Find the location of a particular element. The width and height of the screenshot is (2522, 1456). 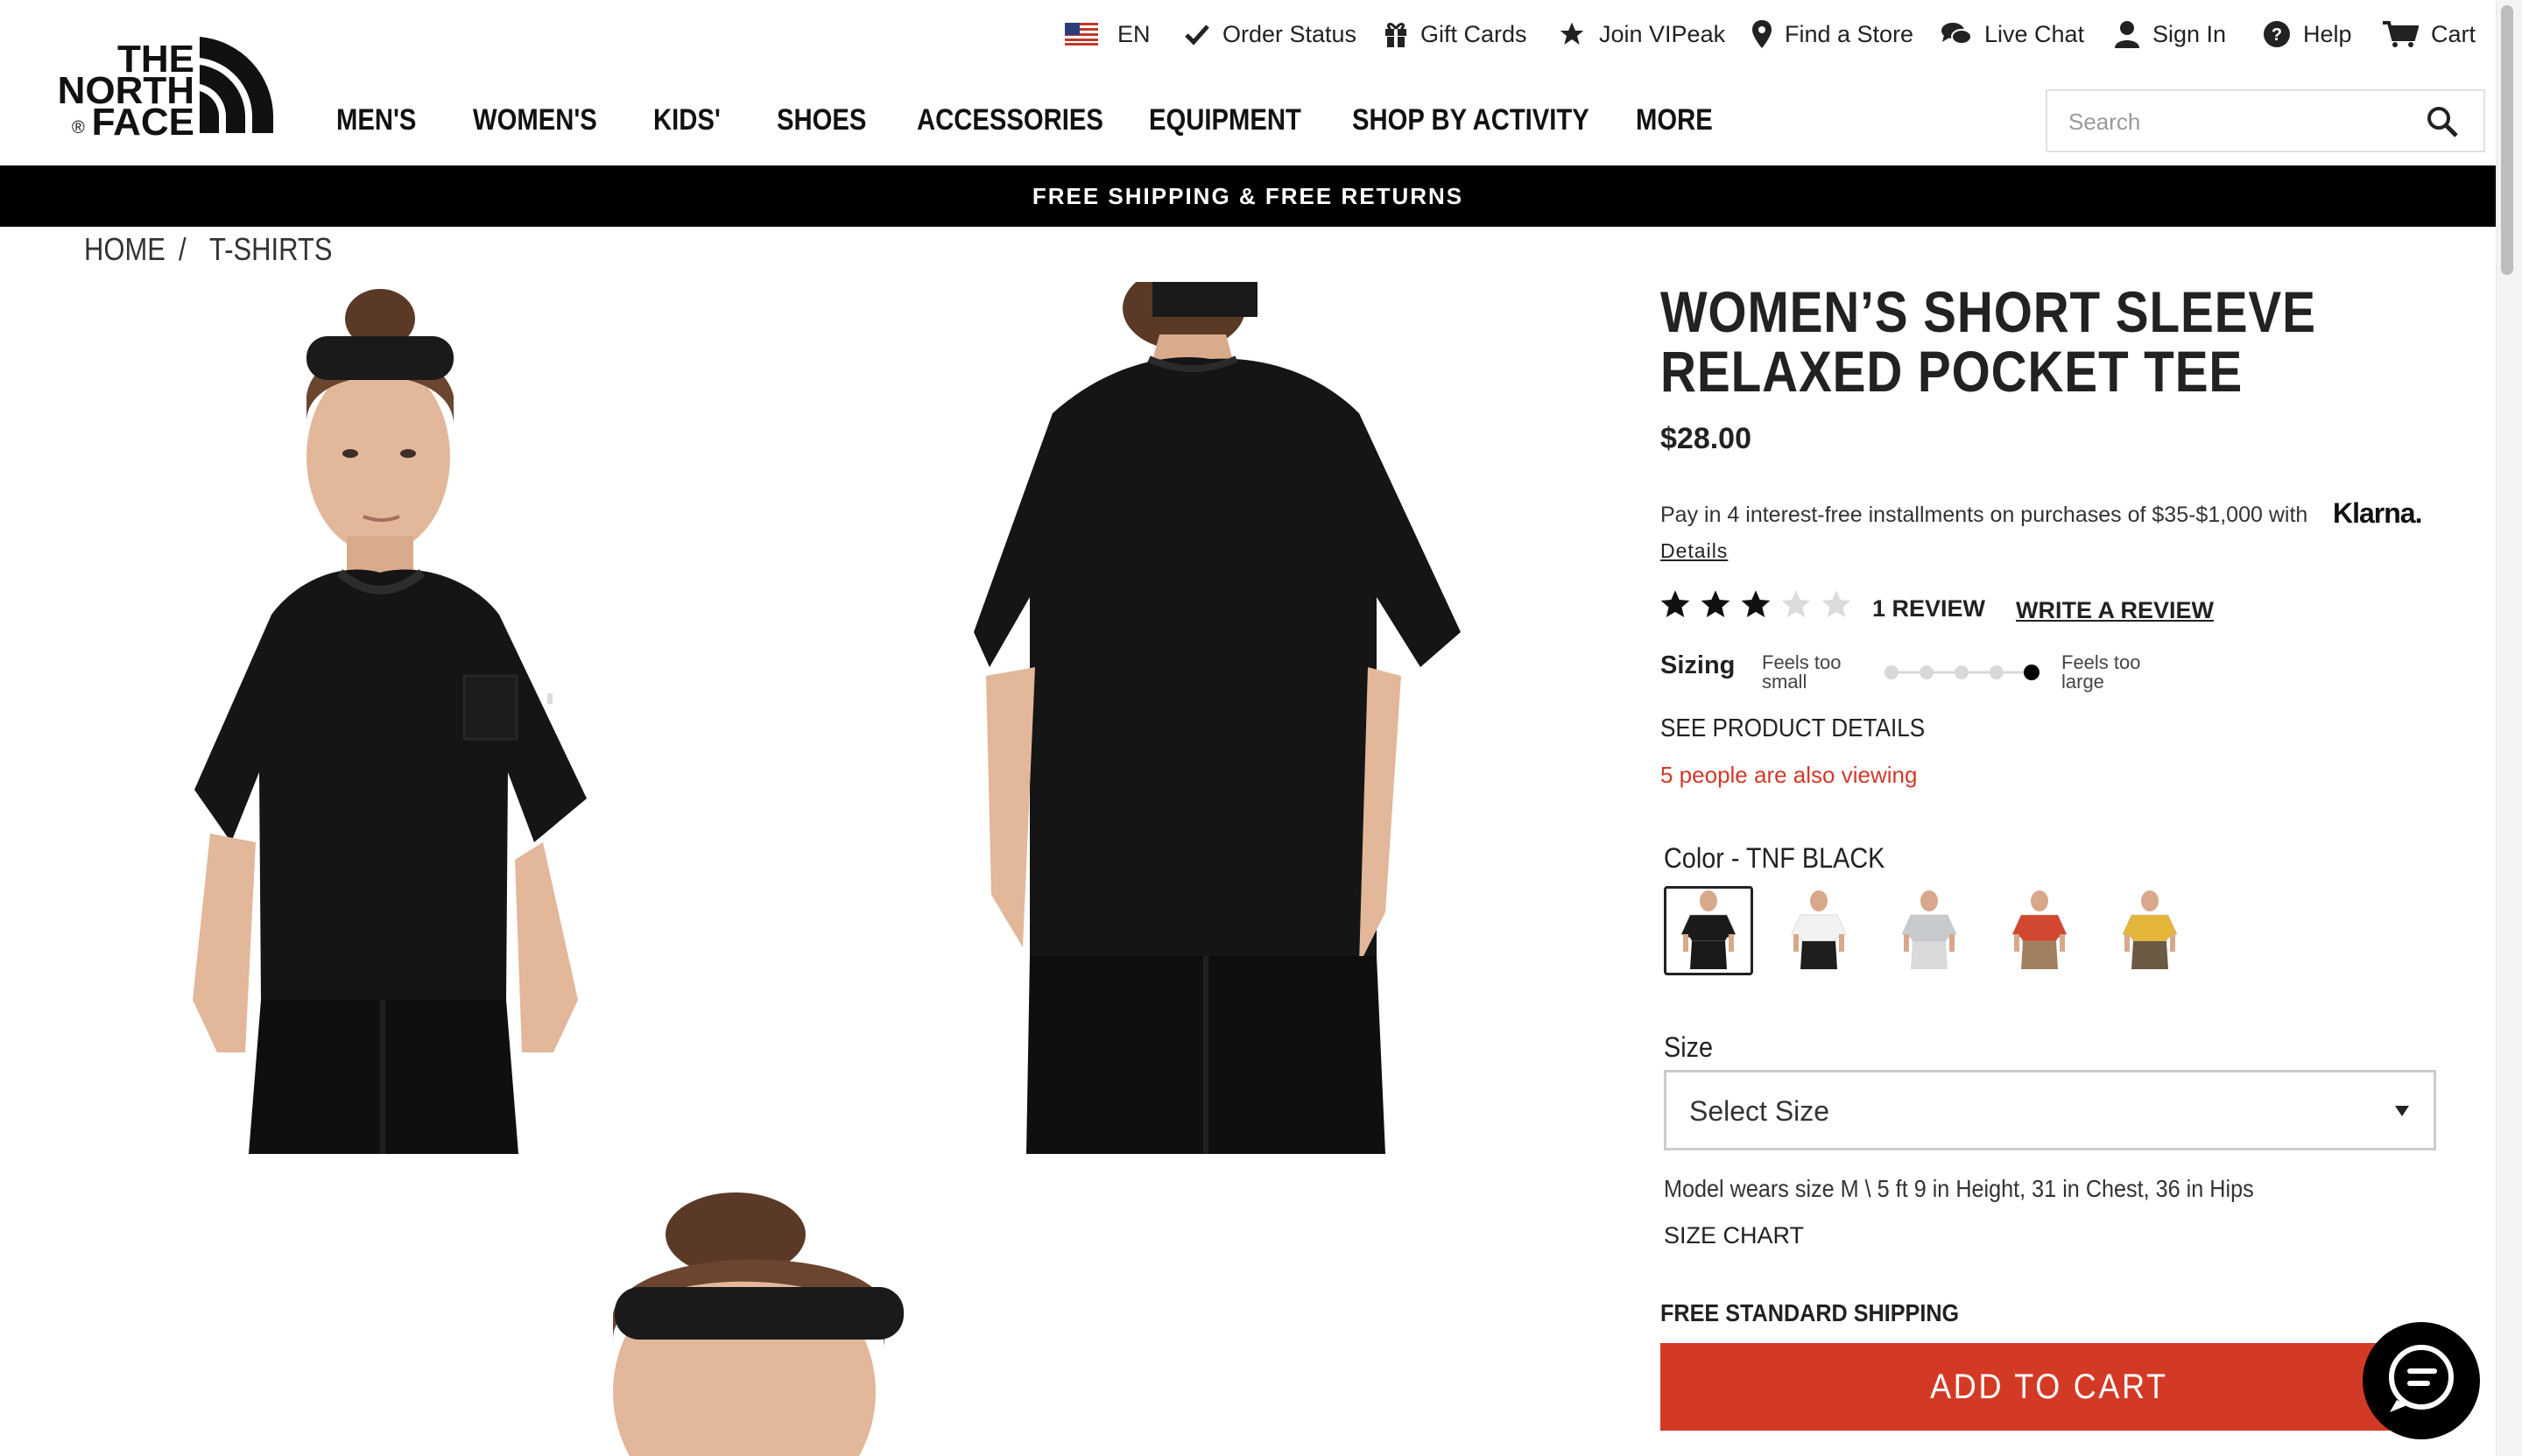

breadcrumb-current: T-SHIRTS is located at coordinates (270, 249).